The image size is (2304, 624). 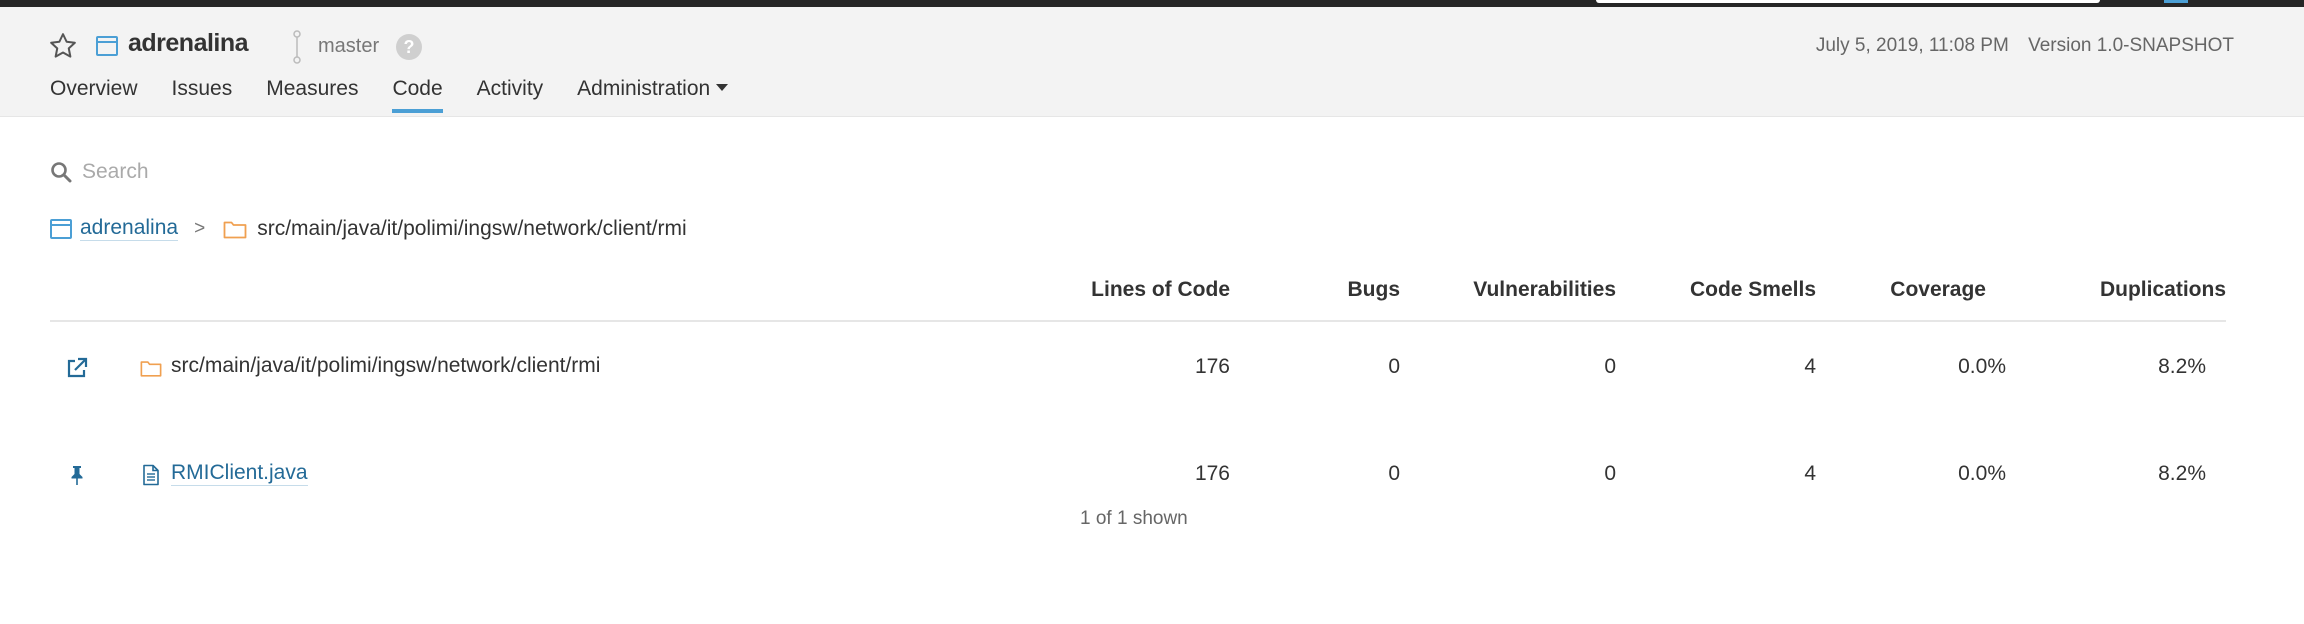 What do you see at coordinates (1848, 1) in the screenshot?
I see `global-search-bar` at bounding box center [1848, 1].